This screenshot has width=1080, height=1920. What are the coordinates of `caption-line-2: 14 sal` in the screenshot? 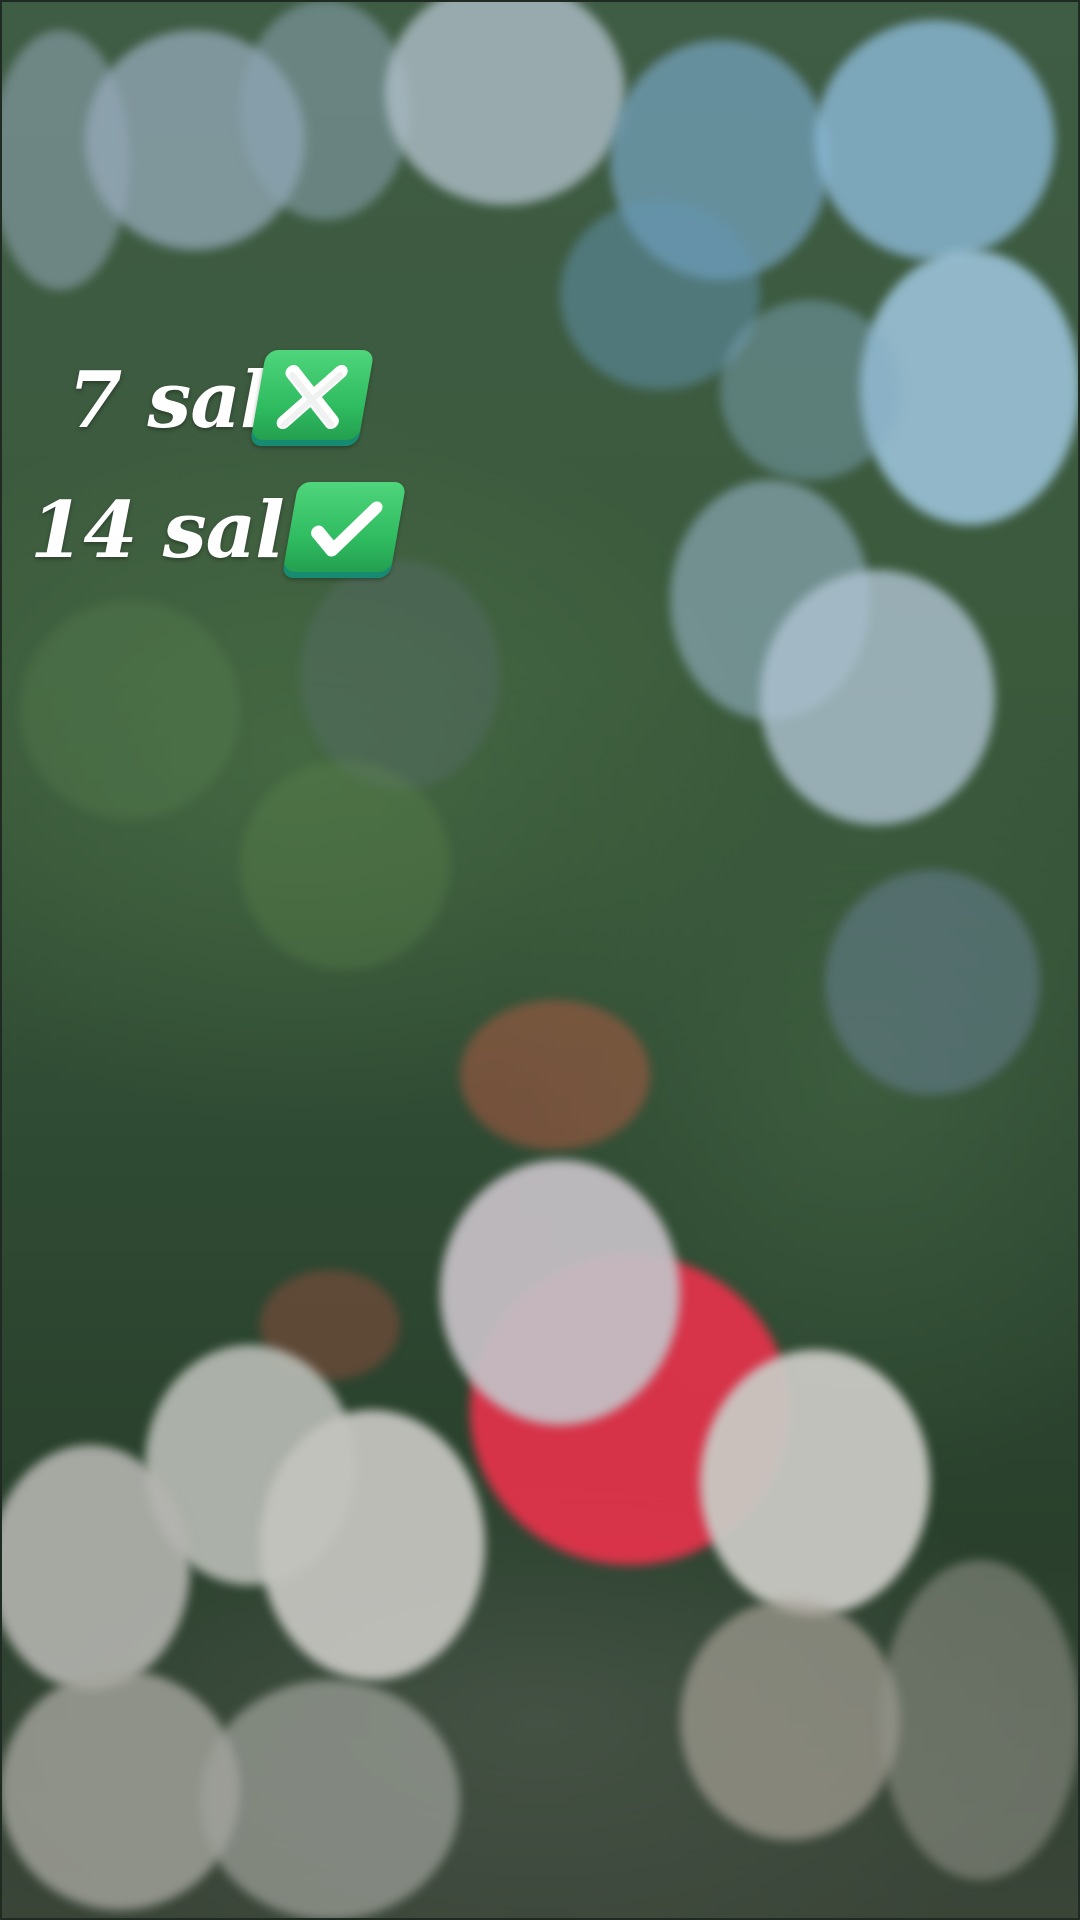 It's located at (157, 531).